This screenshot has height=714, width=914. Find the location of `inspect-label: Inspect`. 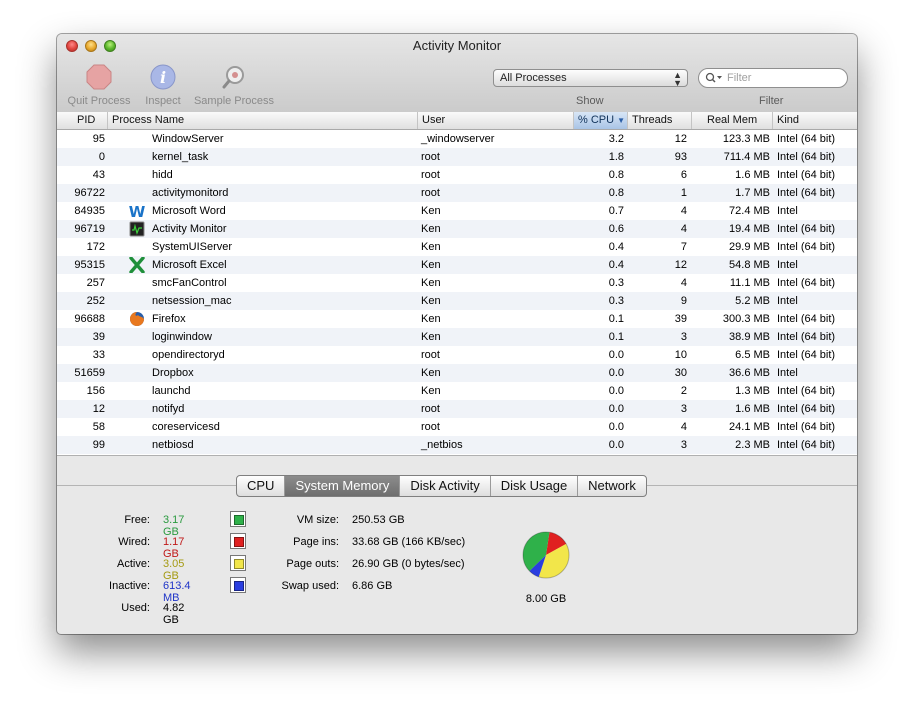

inspect-label: Inspect is located at coordinates (163, 101).